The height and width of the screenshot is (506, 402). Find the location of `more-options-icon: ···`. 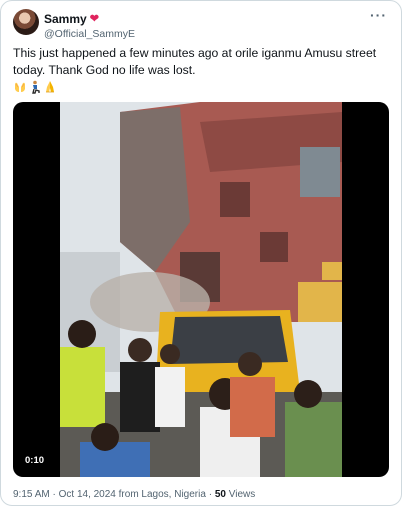

more-options-icon: ··· is located at coordinates (378, 15).